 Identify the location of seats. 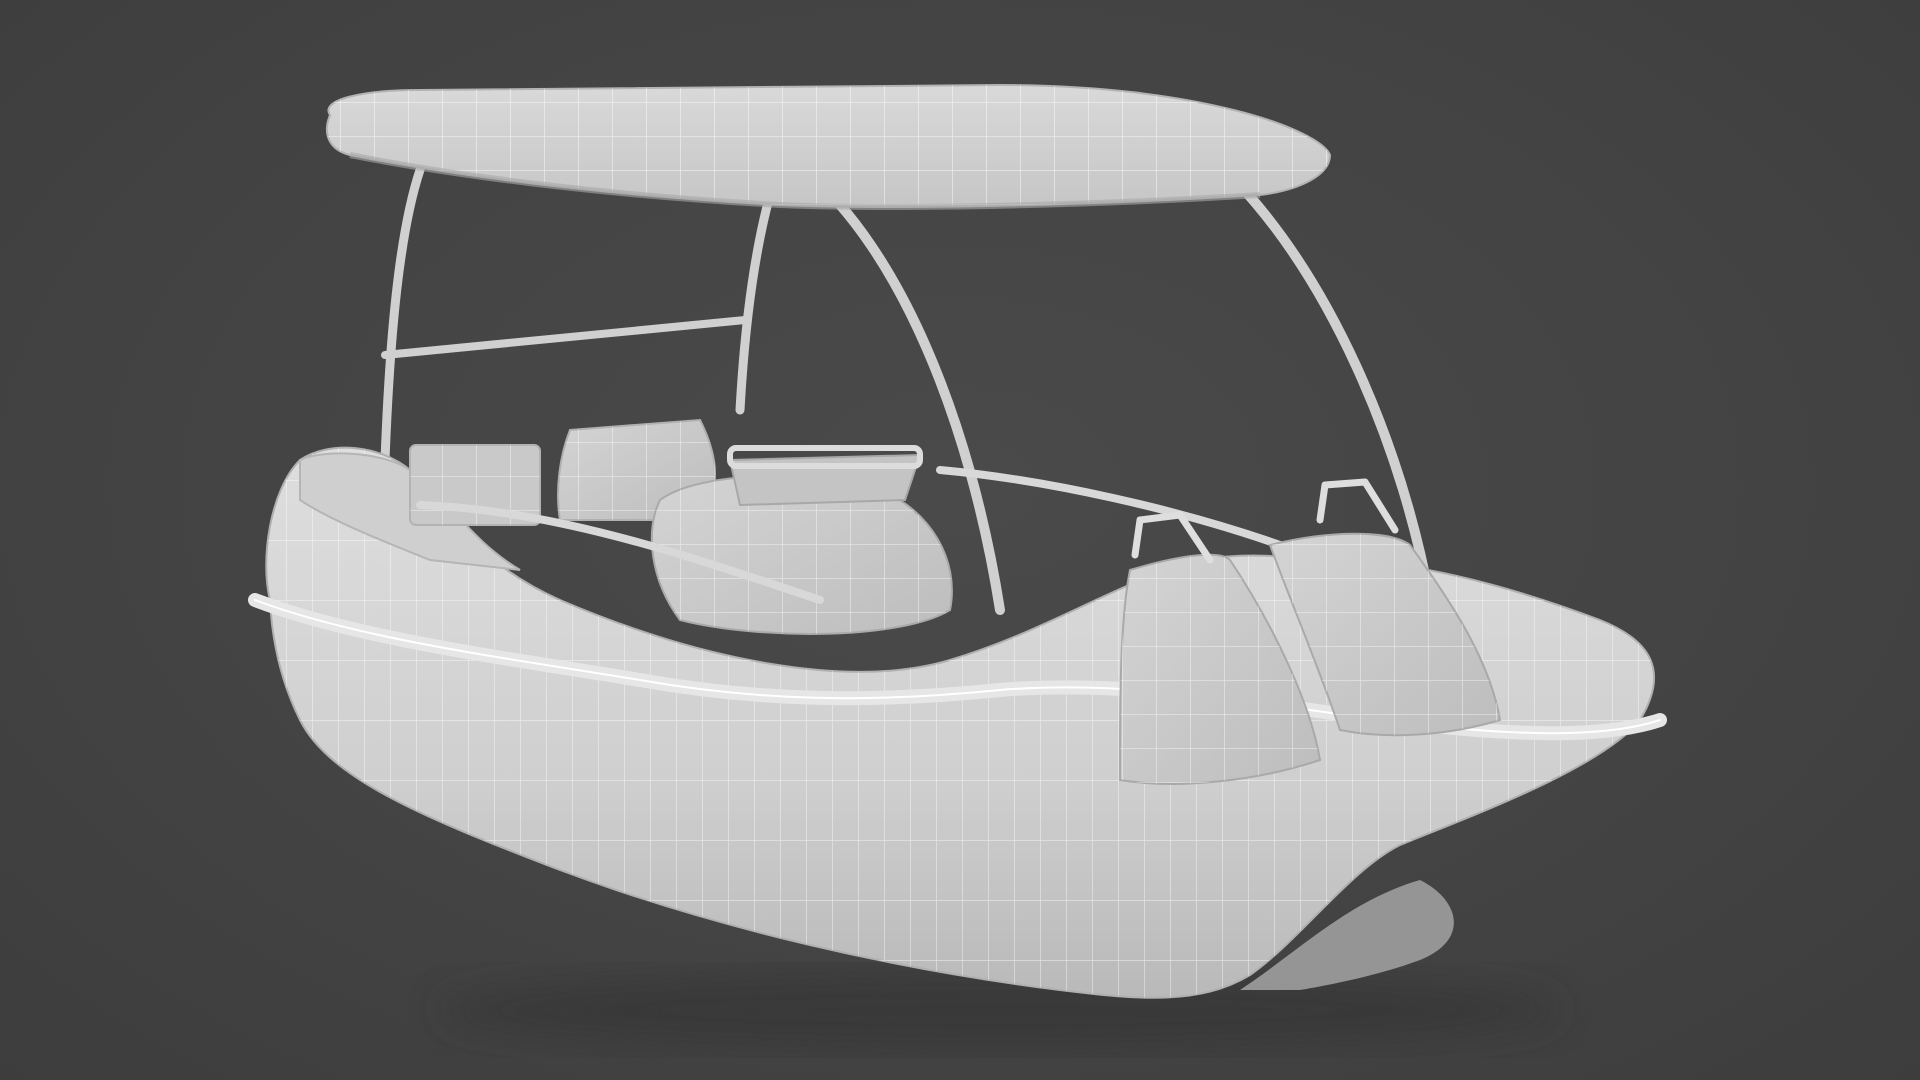
(755, 526).